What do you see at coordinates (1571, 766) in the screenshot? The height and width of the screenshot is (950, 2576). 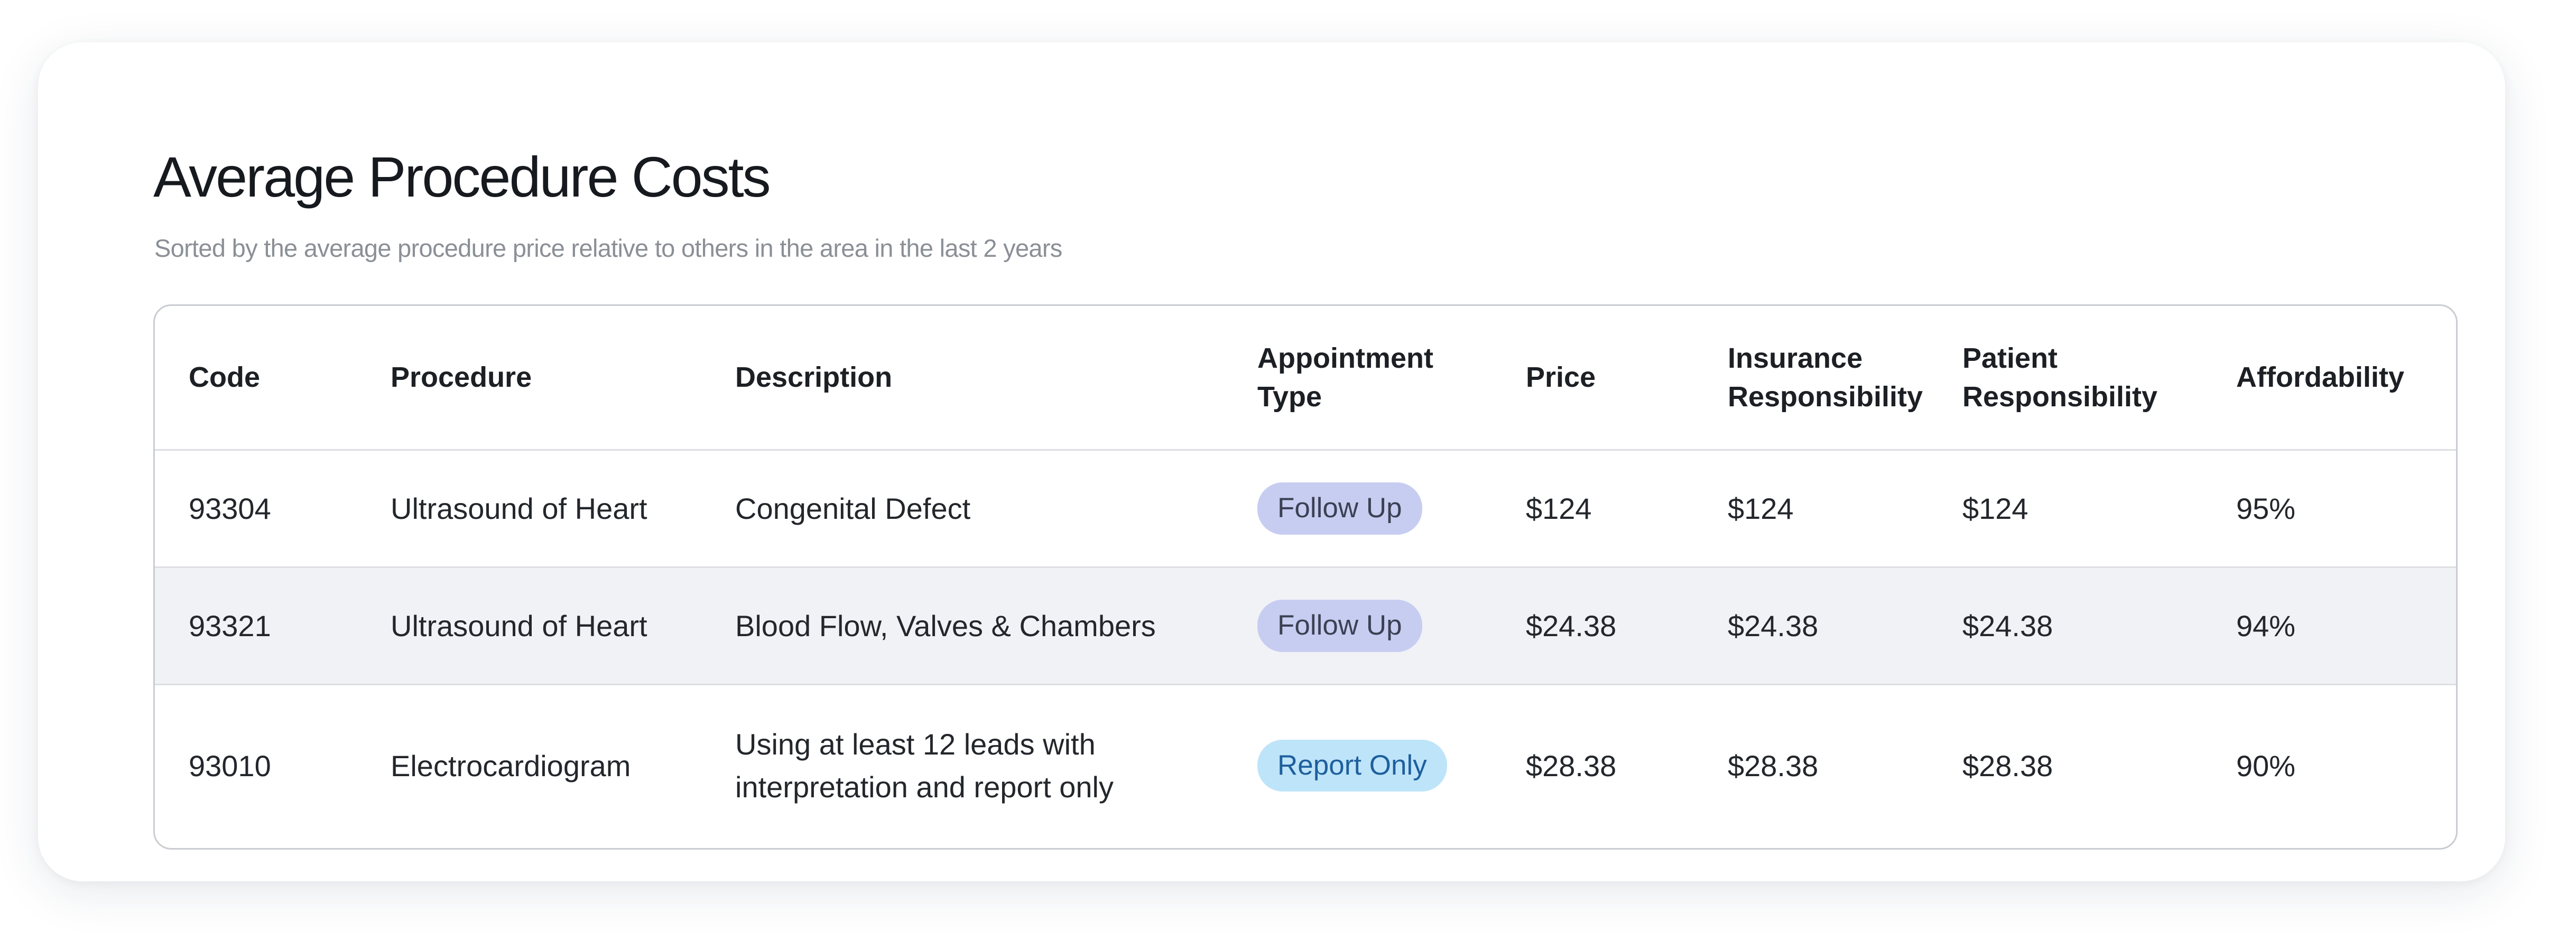 I see `cell-price: $28.38` at bounding box center [1571, 766].